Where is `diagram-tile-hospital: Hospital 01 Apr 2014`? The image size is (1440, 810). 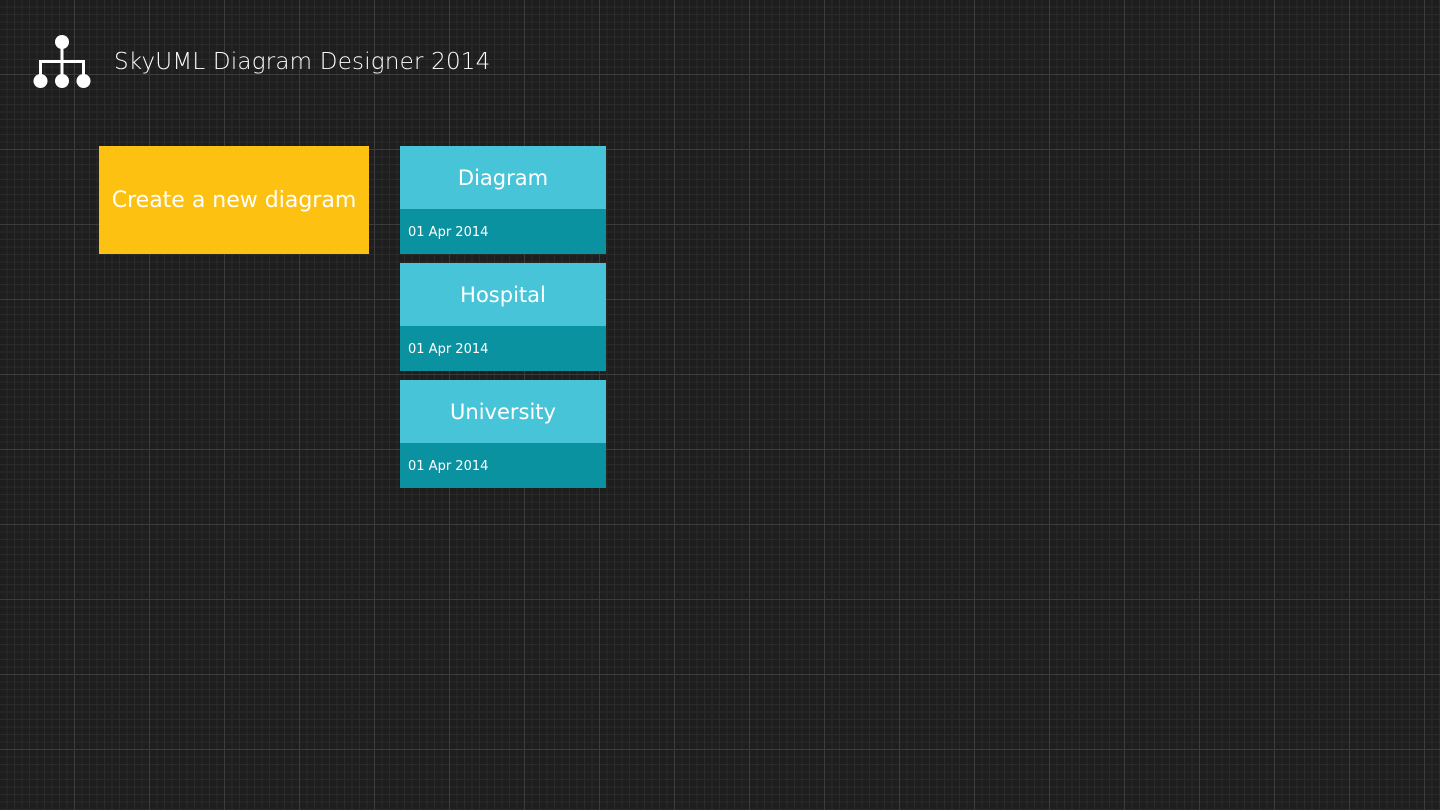
diagram-tile-hospital: Hospital 01 Apr 2014 is located at coordinates (503, 317).